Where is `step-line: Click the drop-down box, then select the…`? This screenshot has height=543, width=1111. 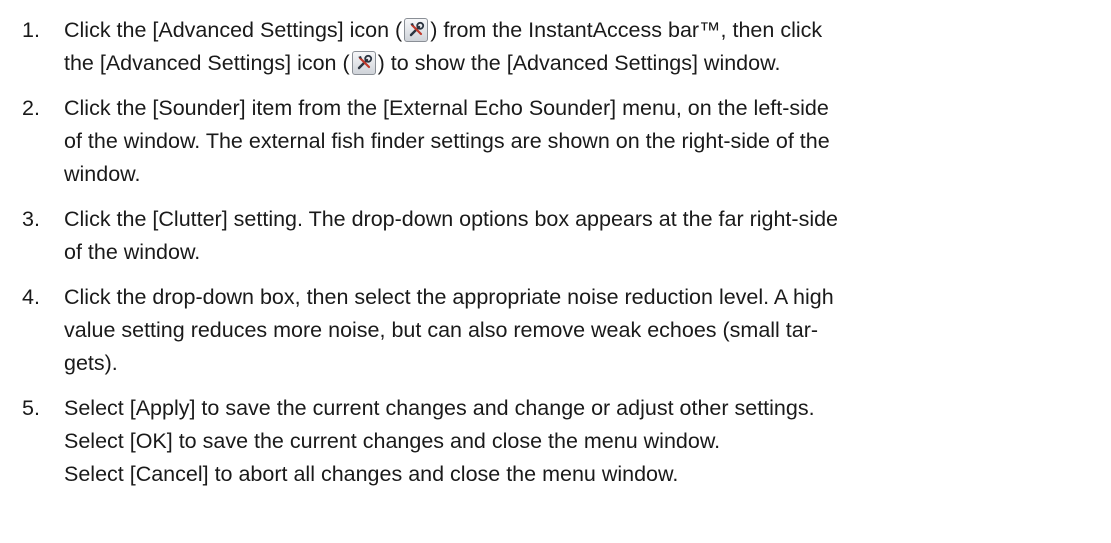
step-line: Click the drop-down box, then select the… is located at coordinates (449, 297).